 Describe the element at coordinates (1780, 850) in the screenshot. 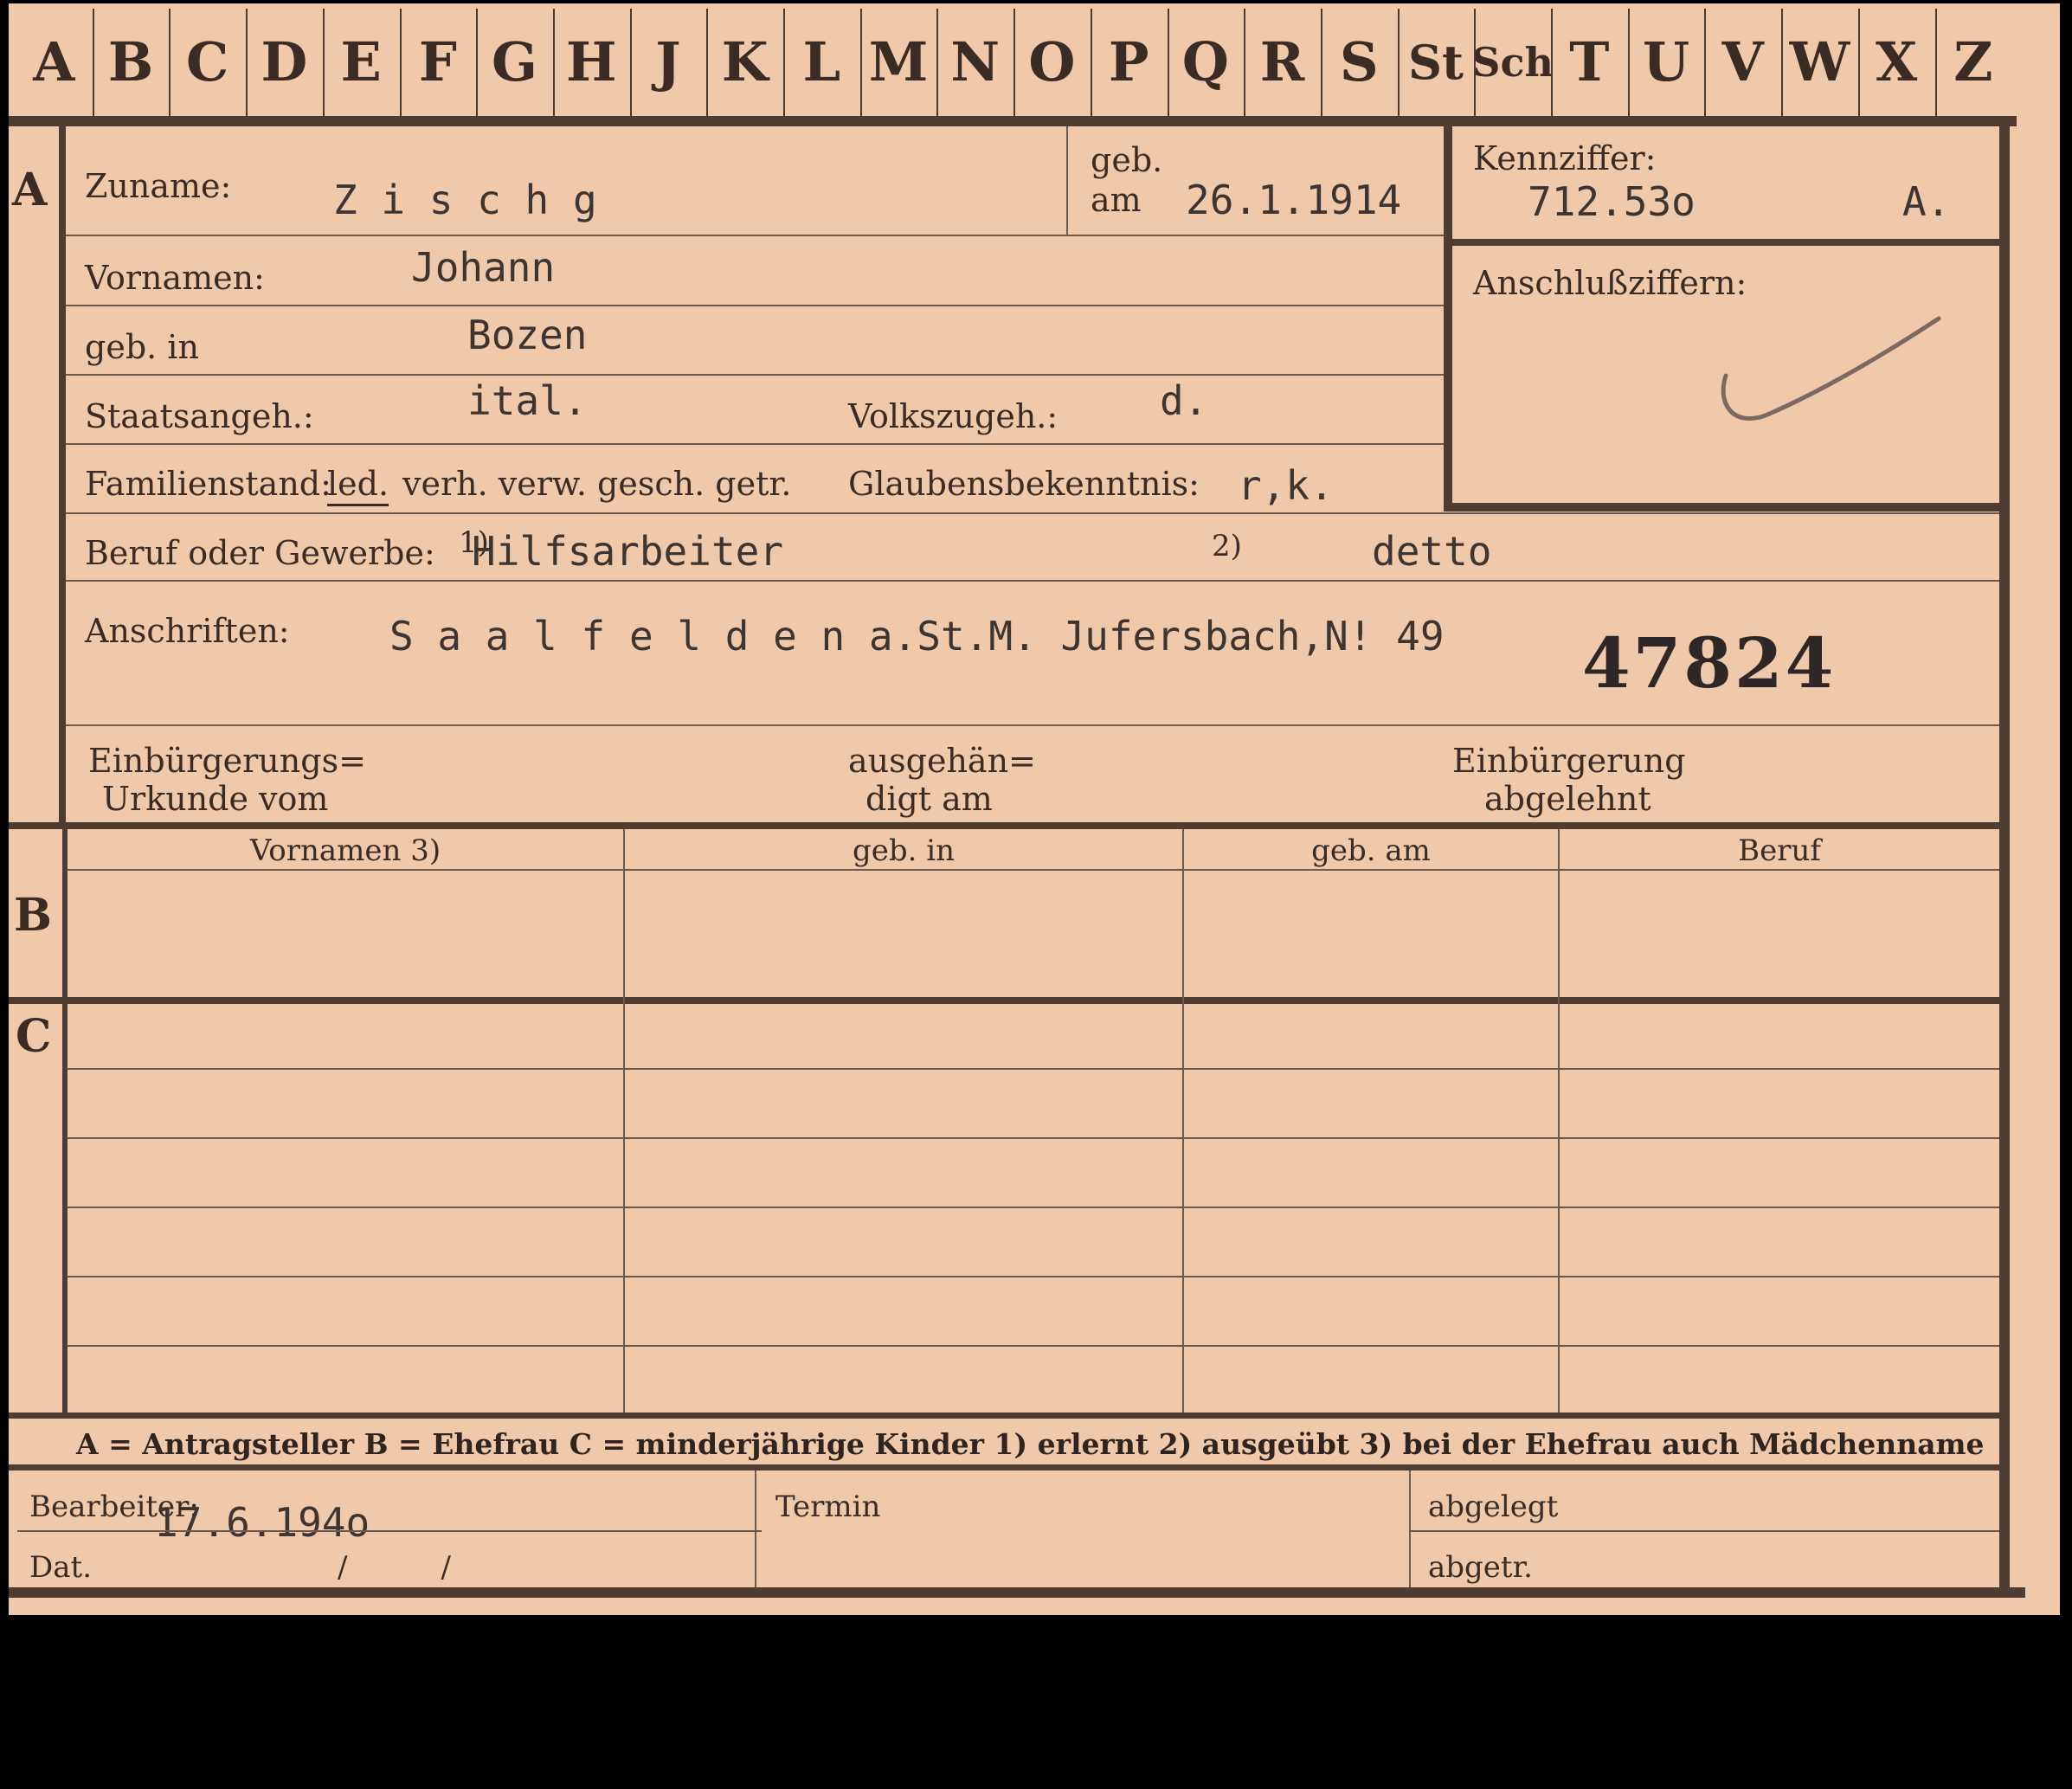

I see `b-header-beruf: Beruf` at that location.